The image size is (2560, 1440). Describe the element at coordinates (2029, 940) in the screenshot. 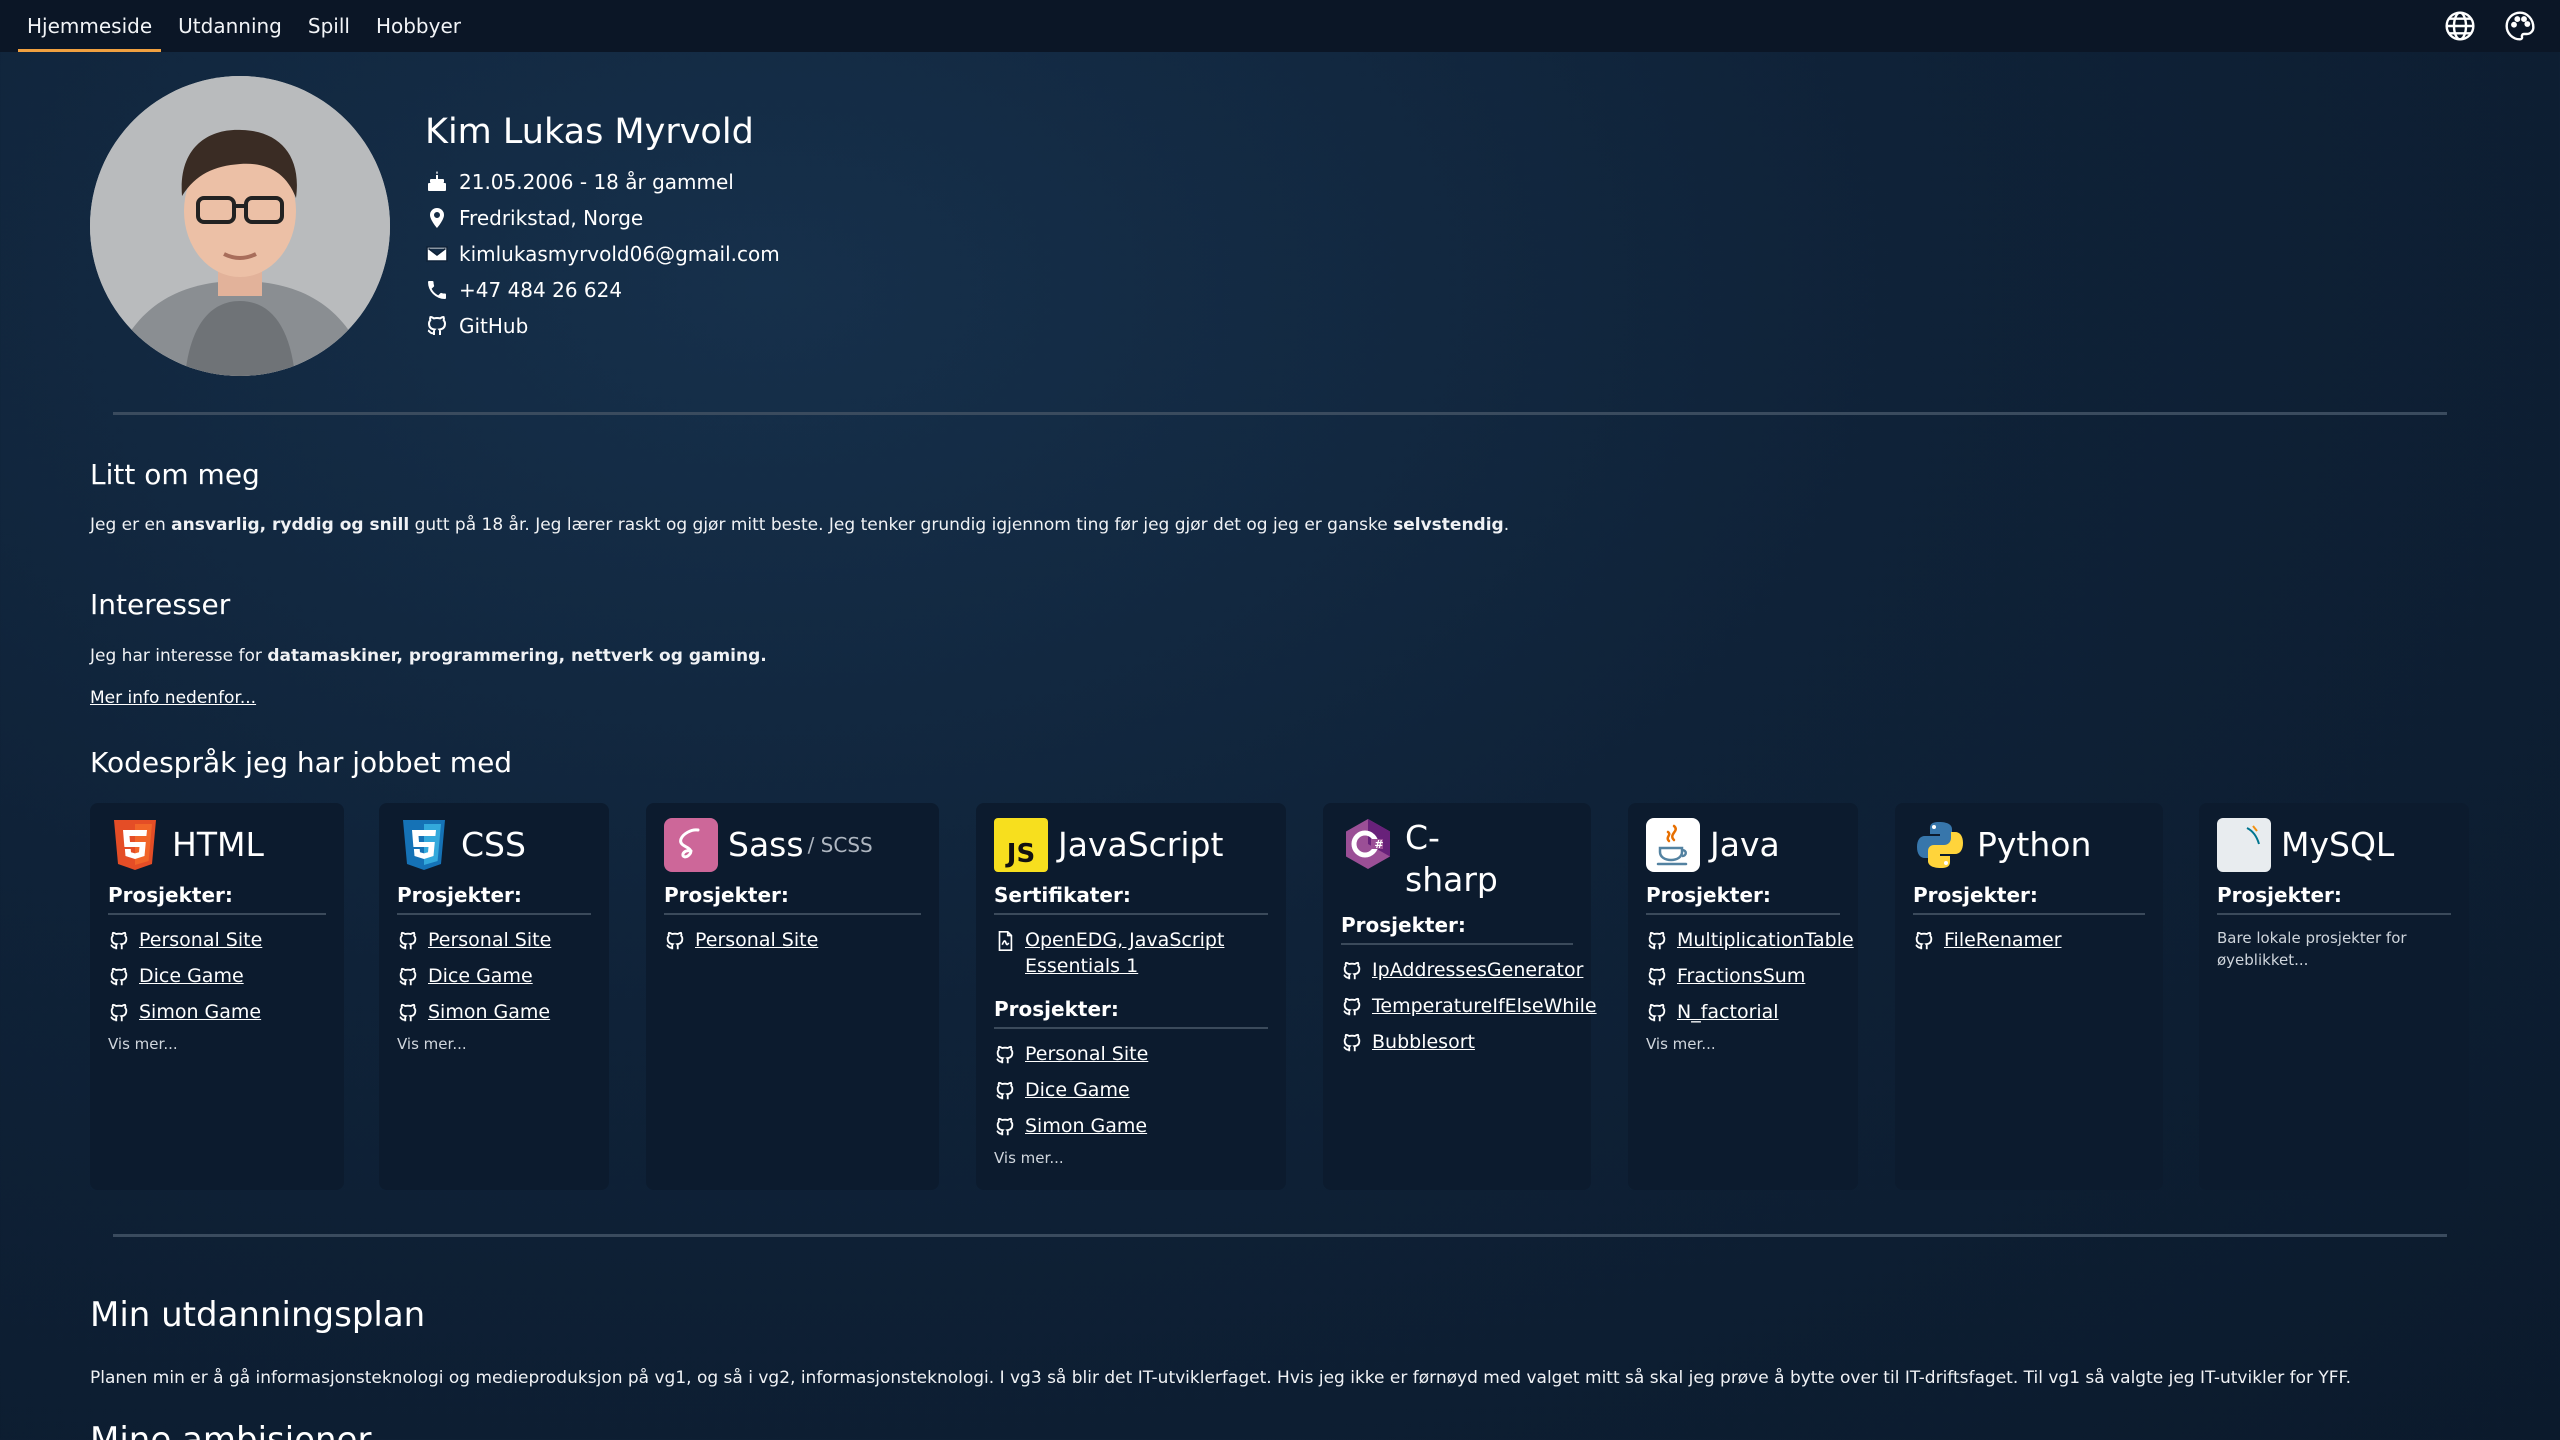

I see `project-link: FileRenamer` at that location.